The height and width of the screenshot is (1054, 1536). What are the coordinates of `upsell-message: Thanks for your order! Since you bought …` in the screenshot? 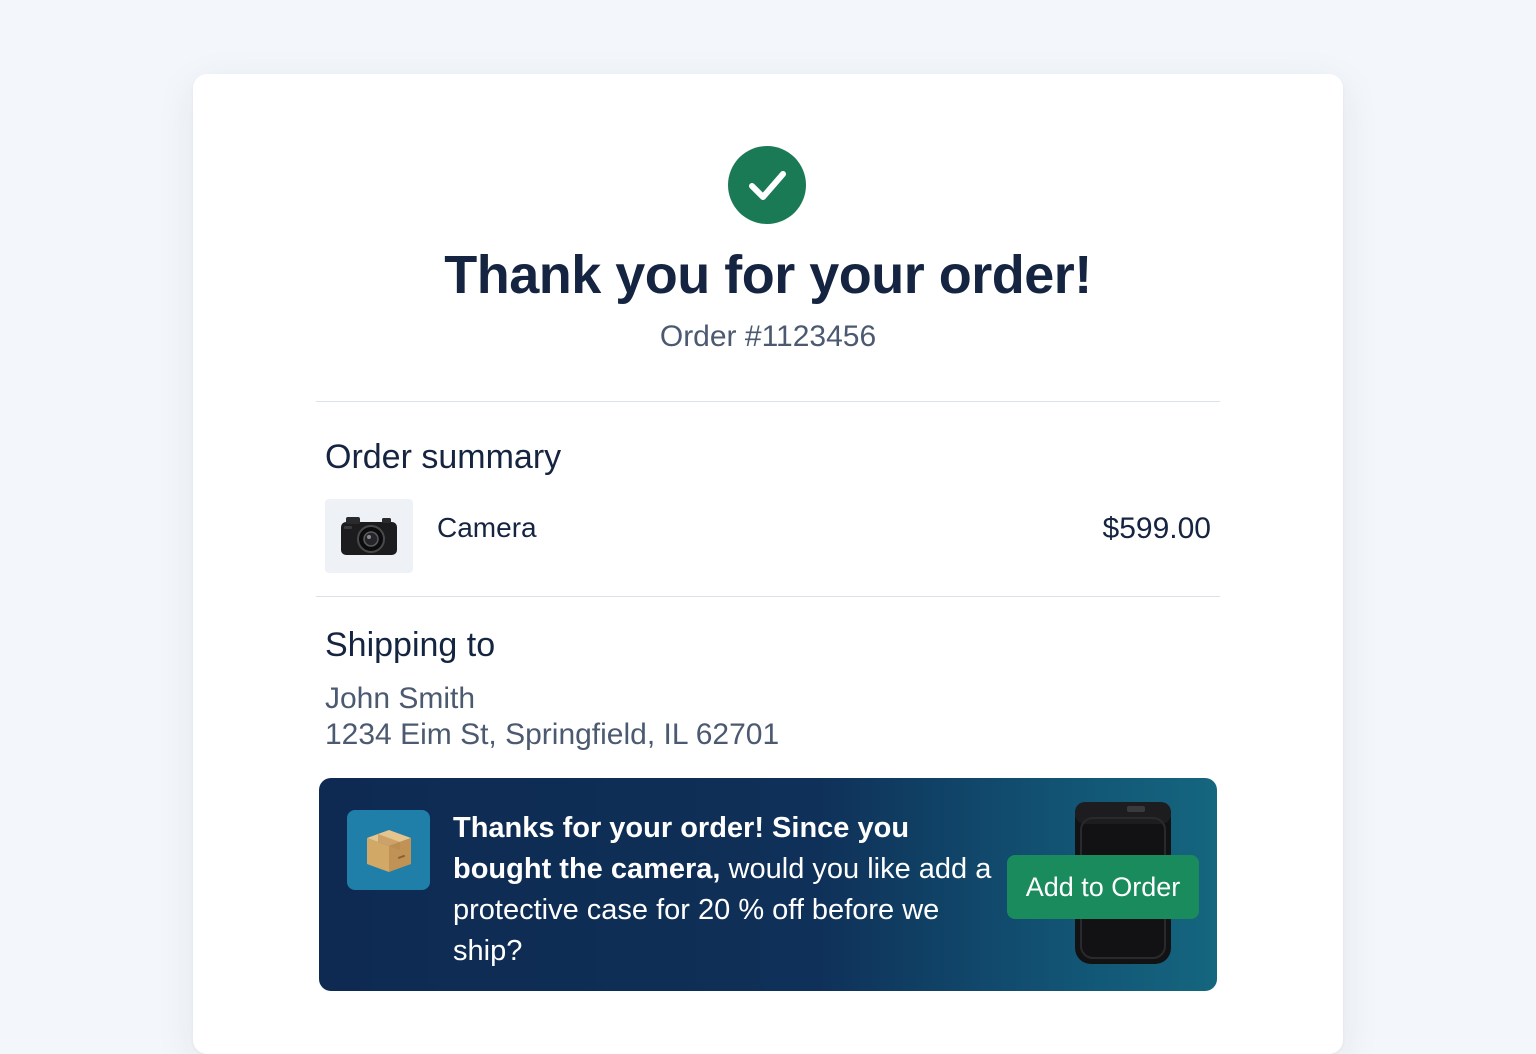 It's located at (725, 890).